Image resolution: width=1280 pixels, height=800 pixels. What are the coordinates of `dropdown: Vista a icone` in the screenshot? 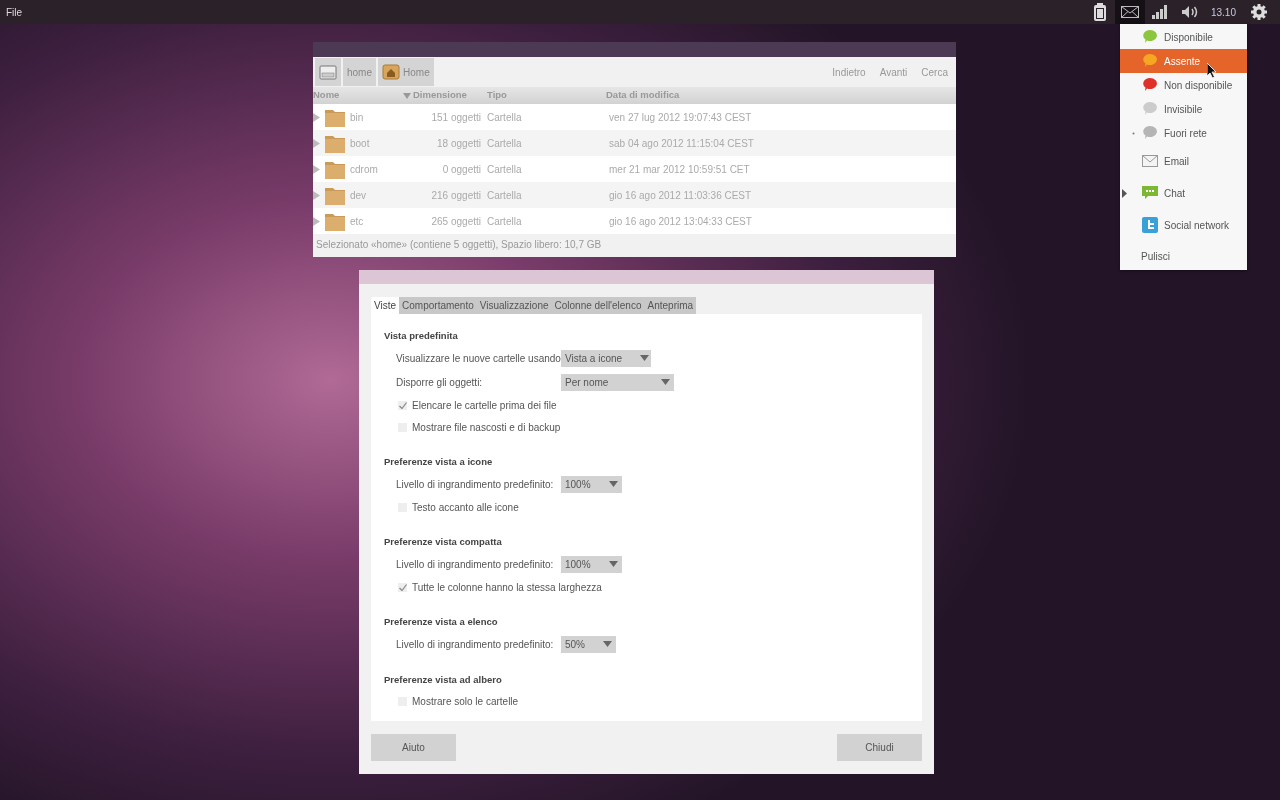 It's located at (606, 358).